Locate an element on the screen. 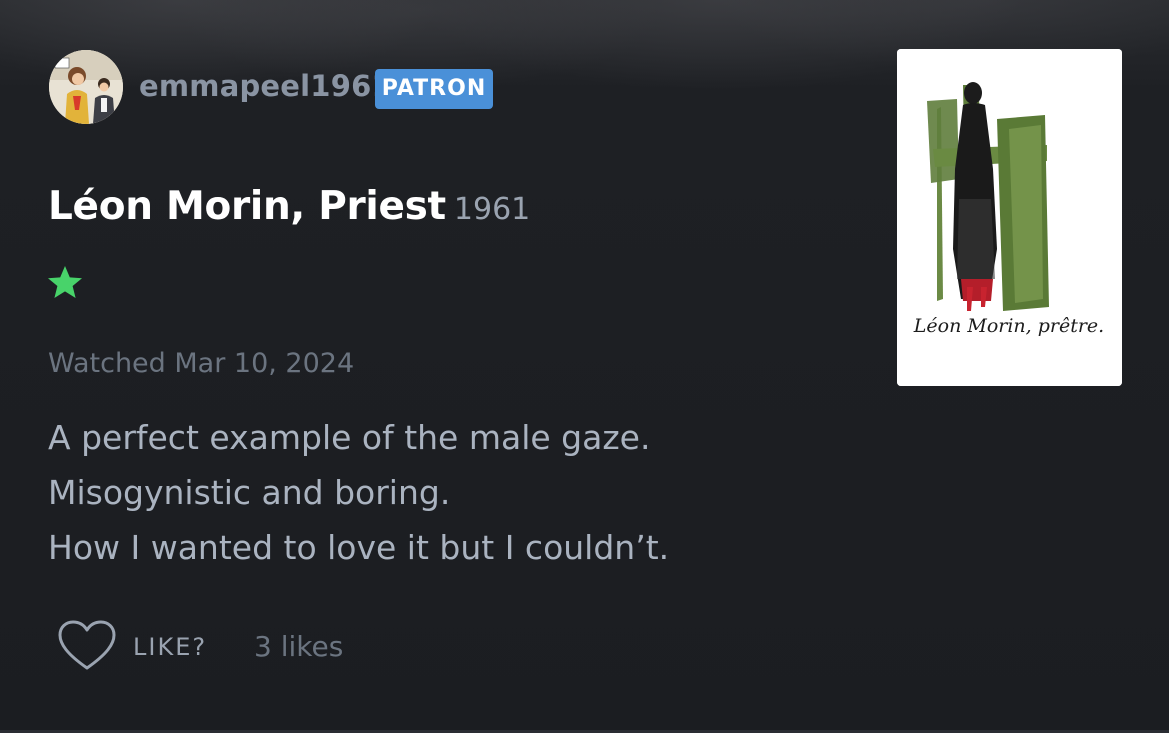  heart-icon is located at coordinates (87, 646).